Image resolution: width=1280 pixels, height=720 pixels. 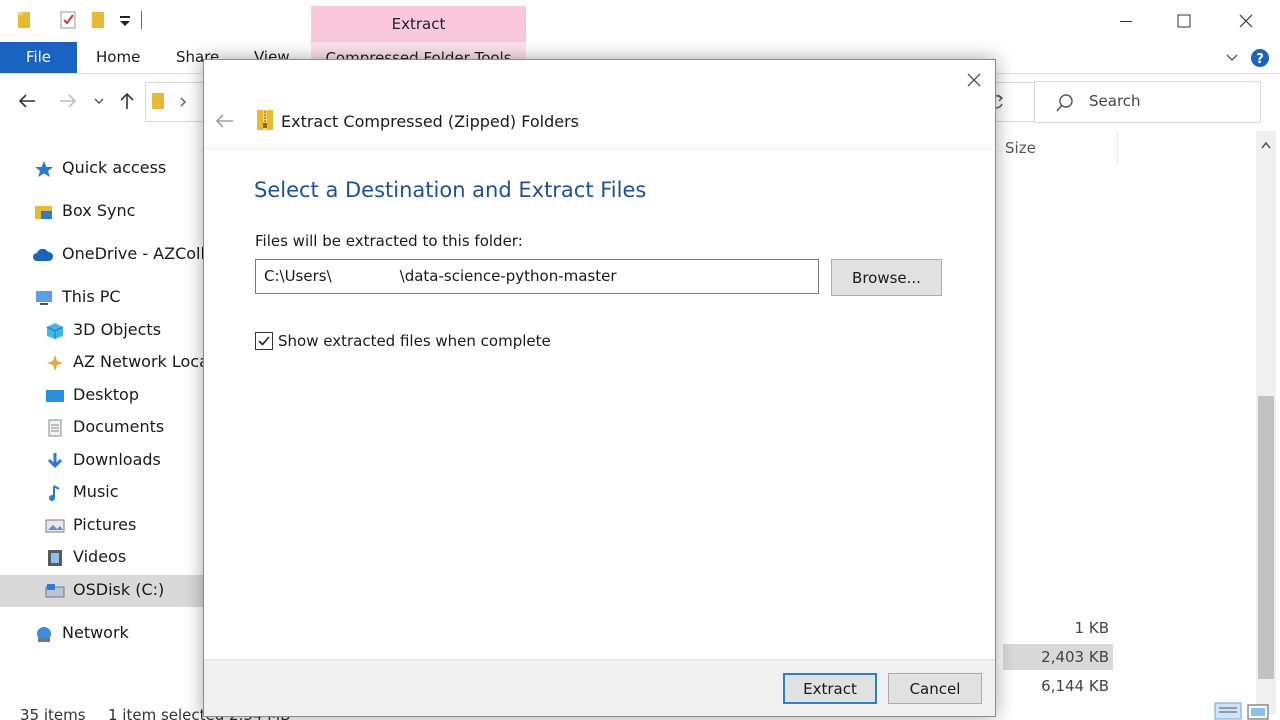 What do you see at coordinates (105, 524) in the screenshot?
I see `nav-label: Pictures` at bounding box center [105, 524].